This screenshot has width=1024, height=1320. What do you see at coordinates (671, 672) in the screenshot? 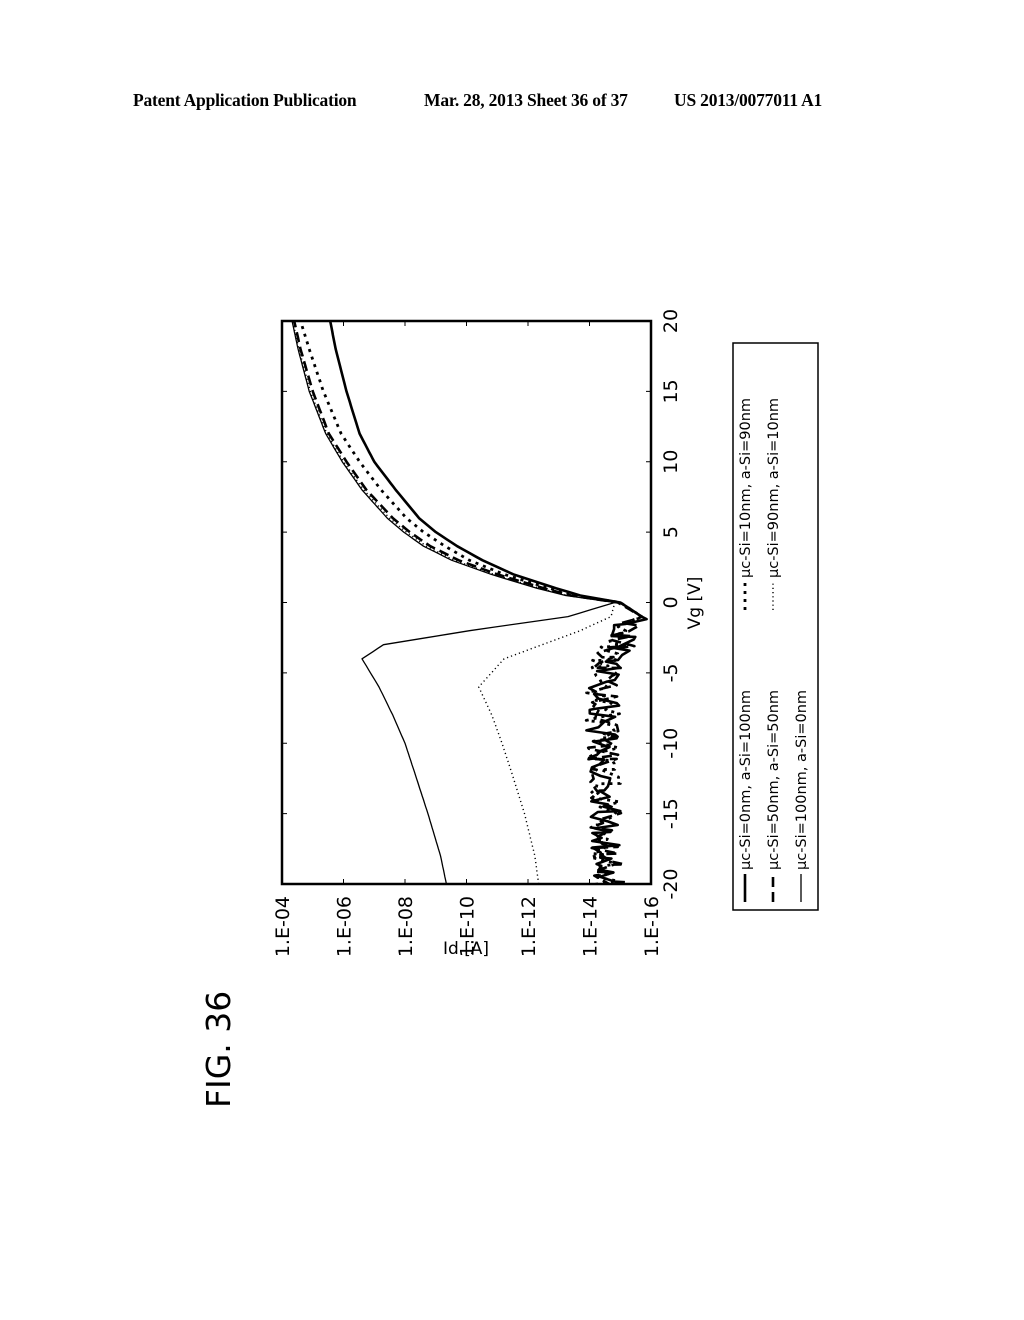
I see `x-tick-label: -5` at bounding box center [671, 672].